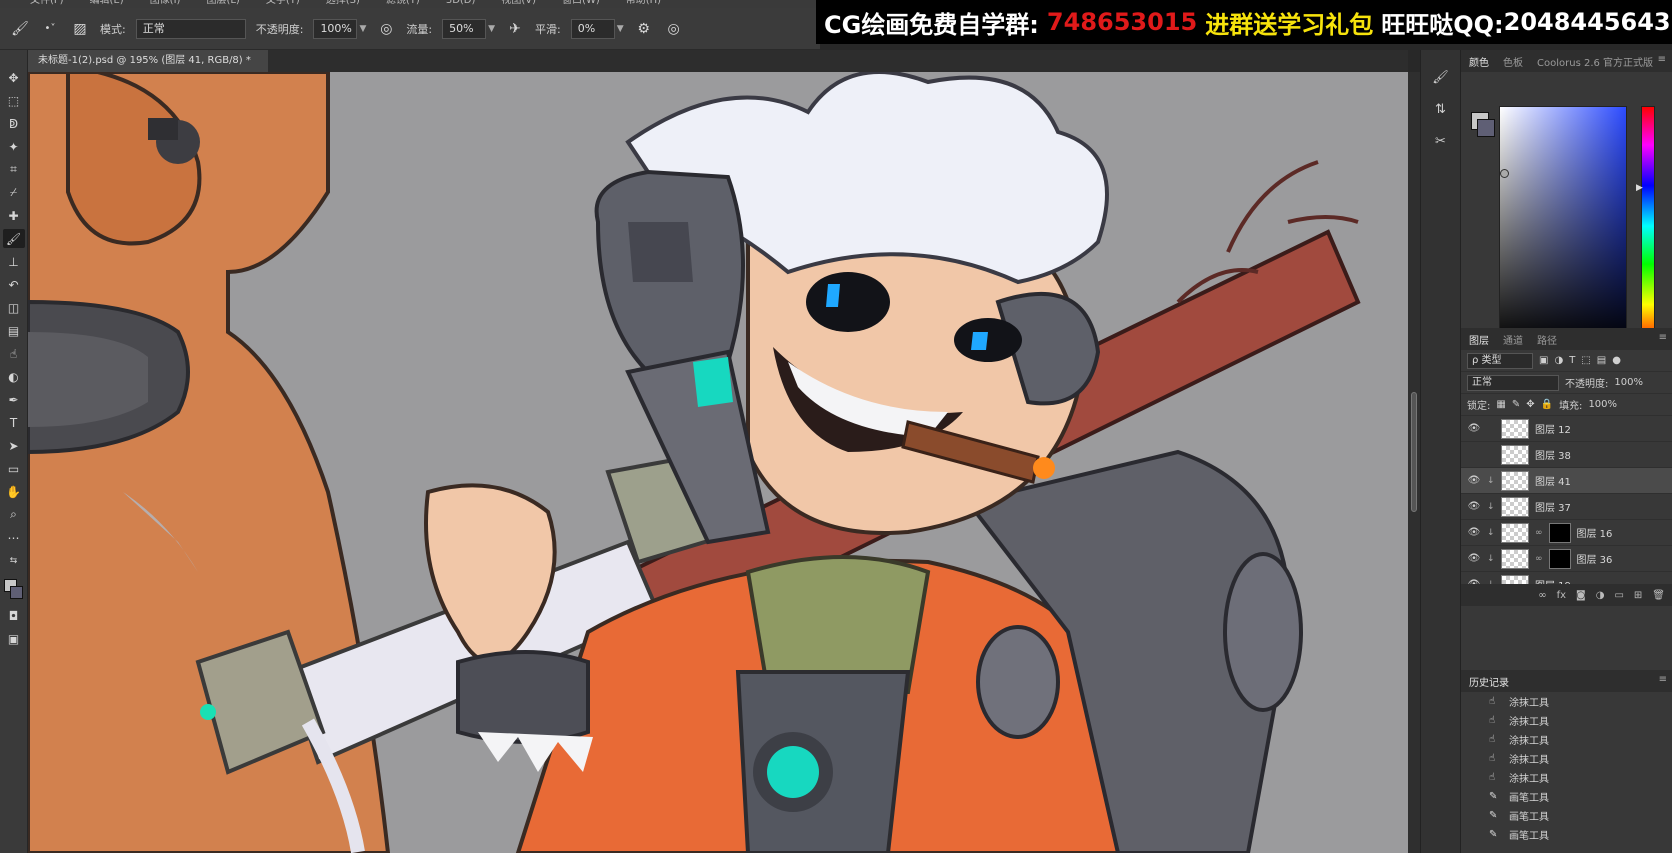 The width and height of the screenshot is (1672, 853). I want to click on new-layer-icon: ⊞, so click(1638, 595).